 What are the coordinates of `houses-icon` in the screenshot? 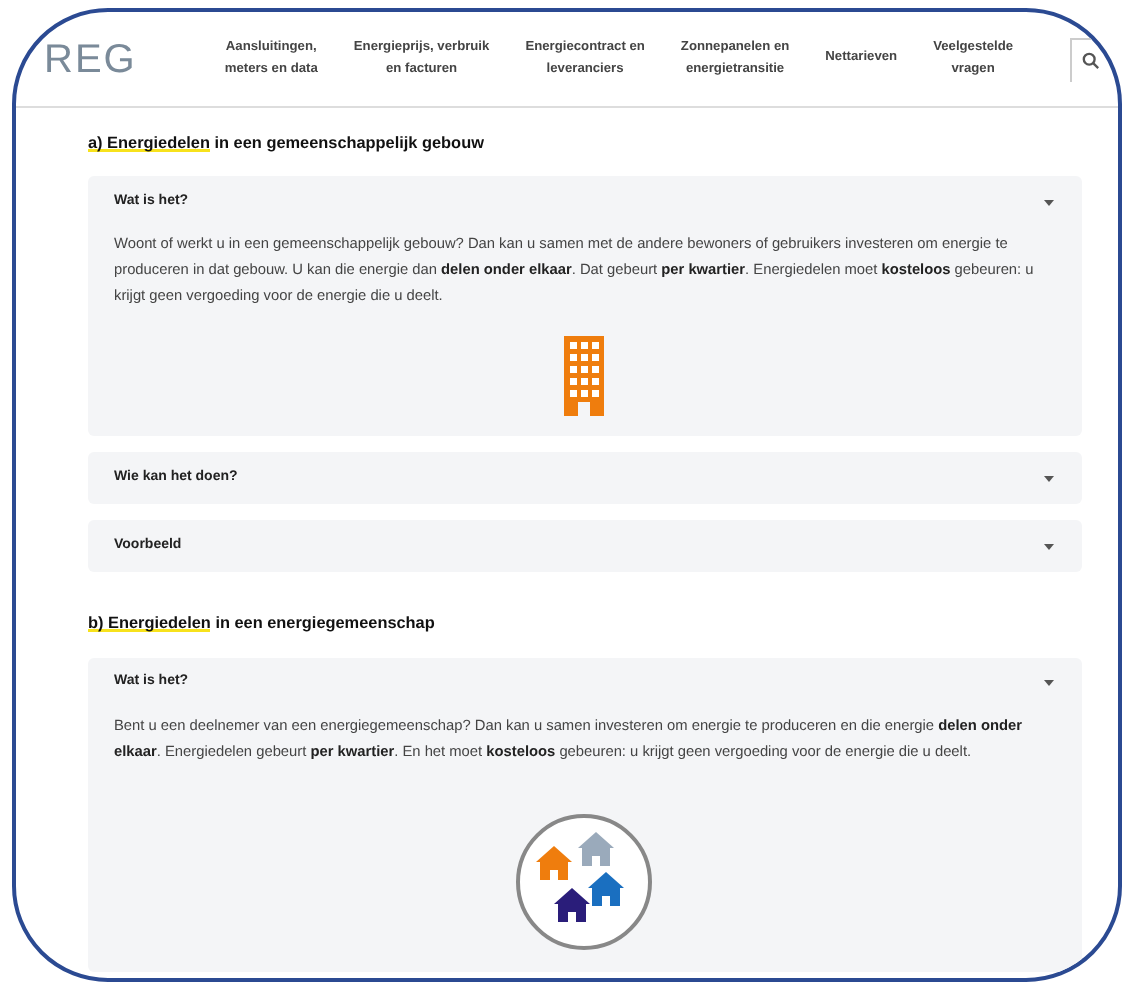 It's located at (584, 881).